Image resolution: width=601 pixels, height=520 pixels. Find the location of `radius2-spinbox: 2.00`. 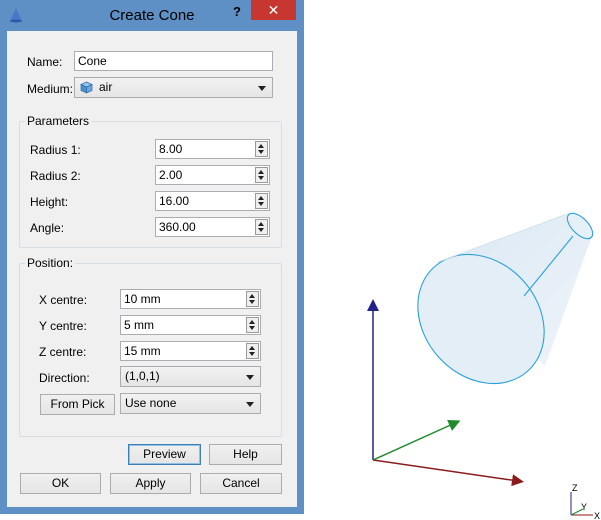

radius2-spinbox: 2.00 is located at coordinates (212, 175).